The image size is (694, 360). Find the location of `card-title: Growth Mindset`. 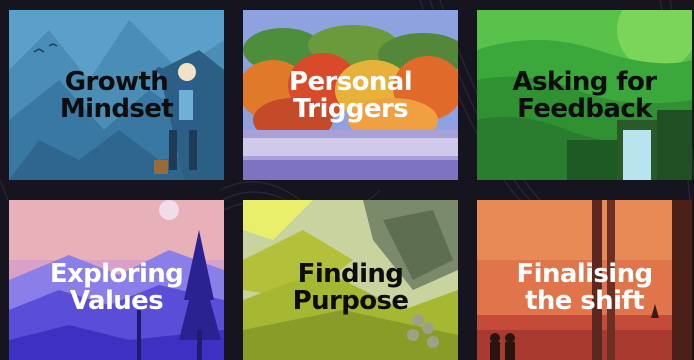

card-title: Growth Mindset is located at coordinates (116, 95).